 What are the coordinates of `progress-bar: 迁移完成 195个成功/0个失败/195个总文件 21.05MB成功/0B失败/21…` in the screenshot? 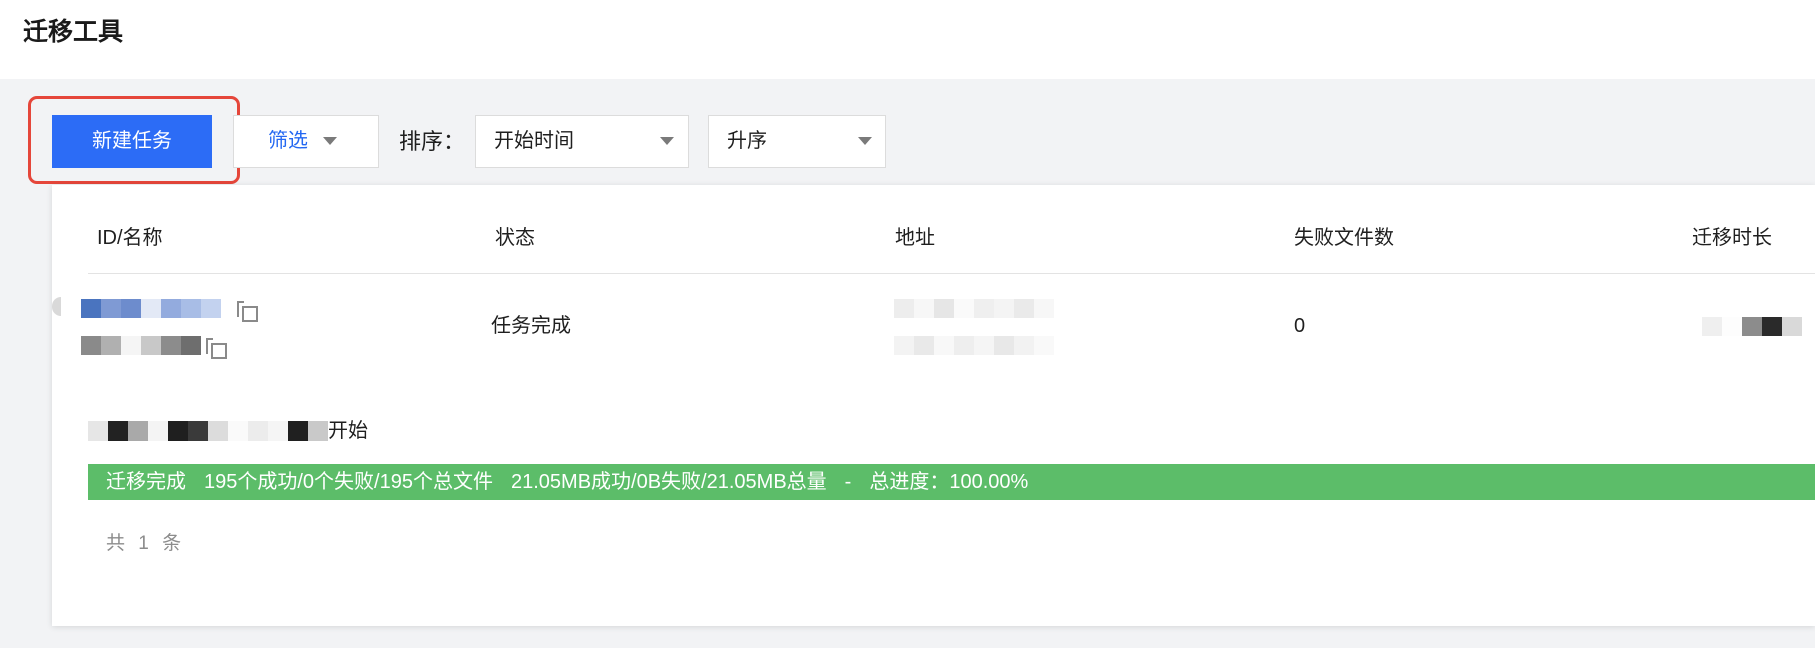 It's located at (951, 482).